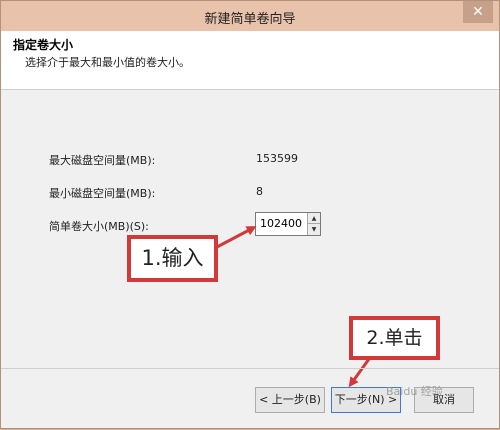  I want to click on back-button: < 上一步(B), so click(290, 400).